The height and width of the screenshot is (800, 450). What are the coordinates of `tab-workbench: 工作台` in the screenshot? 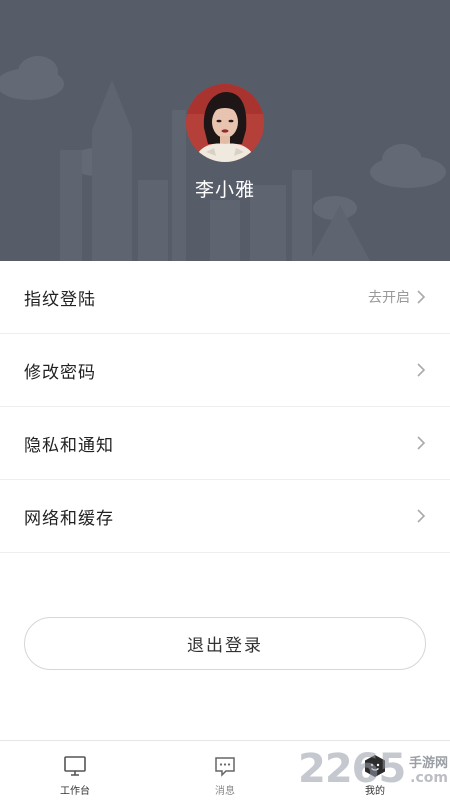 It's located at (75, 770).